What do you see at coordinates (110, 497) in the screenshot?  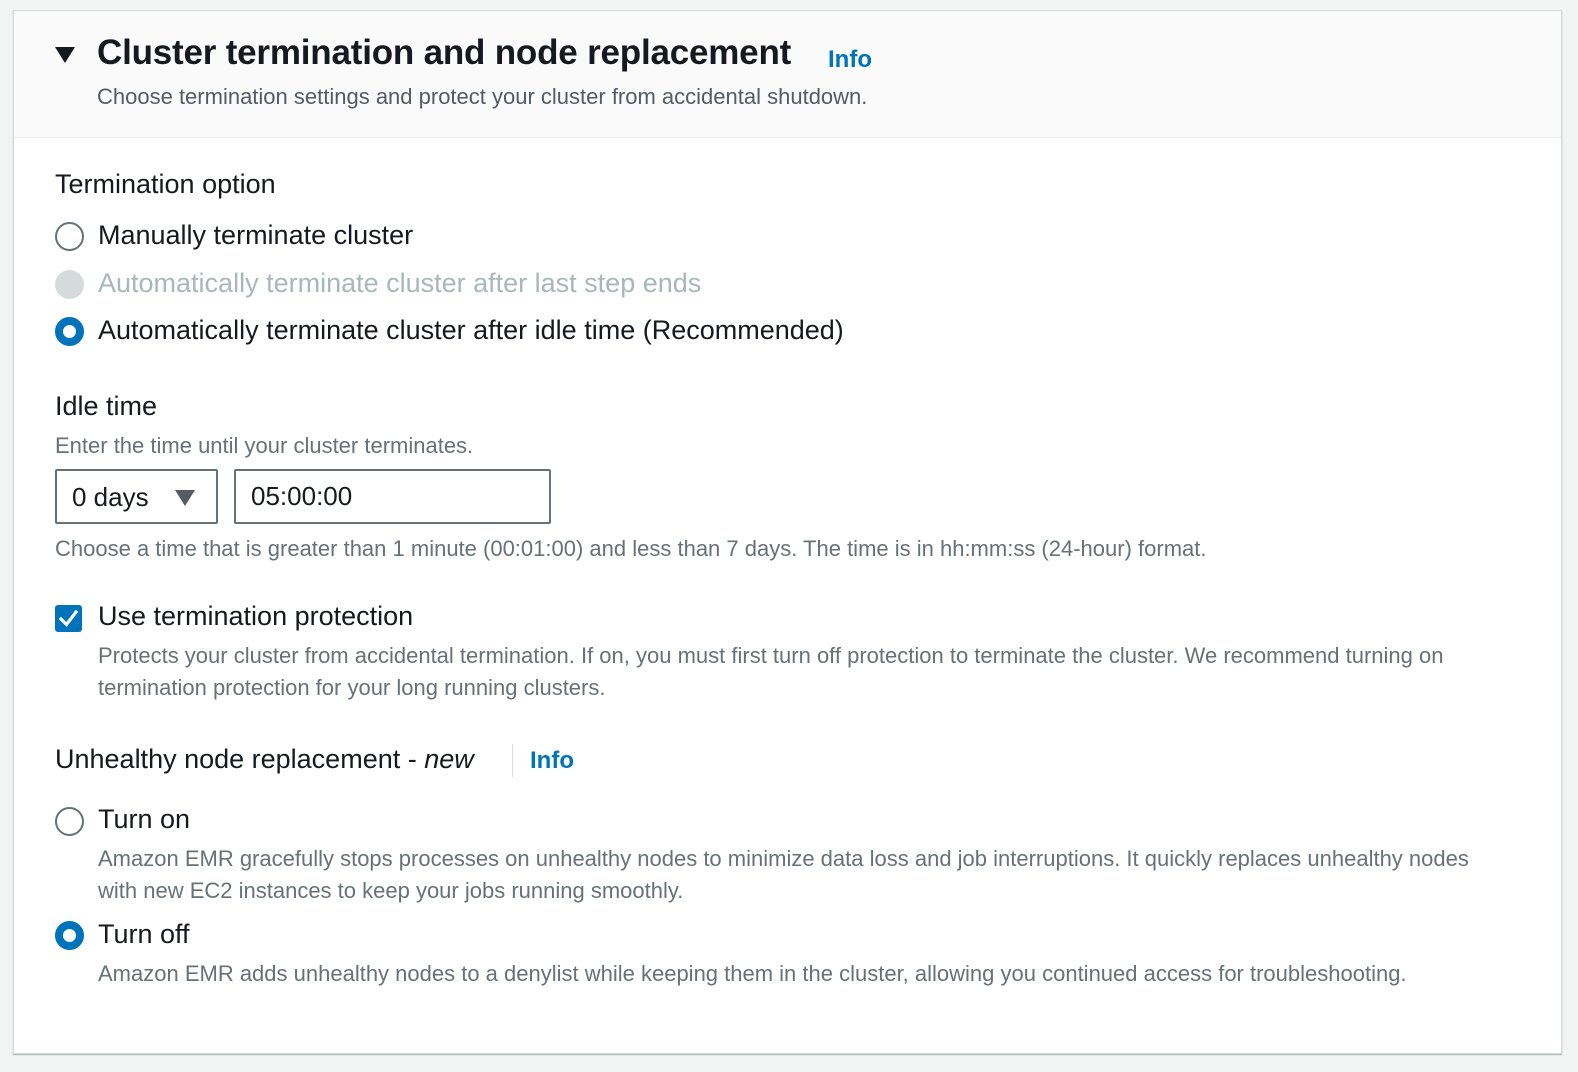 I see `days-select-value: 0 days` at bounding box center [110, 497].